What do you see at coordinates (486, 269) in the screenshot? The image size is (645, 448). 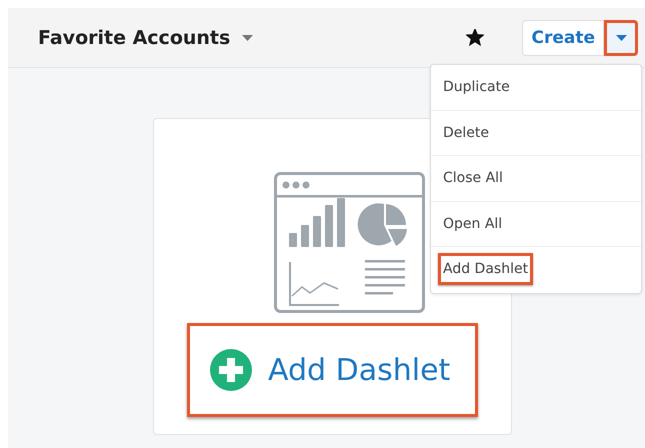 I see `menu-item: Add Dashlet` at bounding box center [486, 269].